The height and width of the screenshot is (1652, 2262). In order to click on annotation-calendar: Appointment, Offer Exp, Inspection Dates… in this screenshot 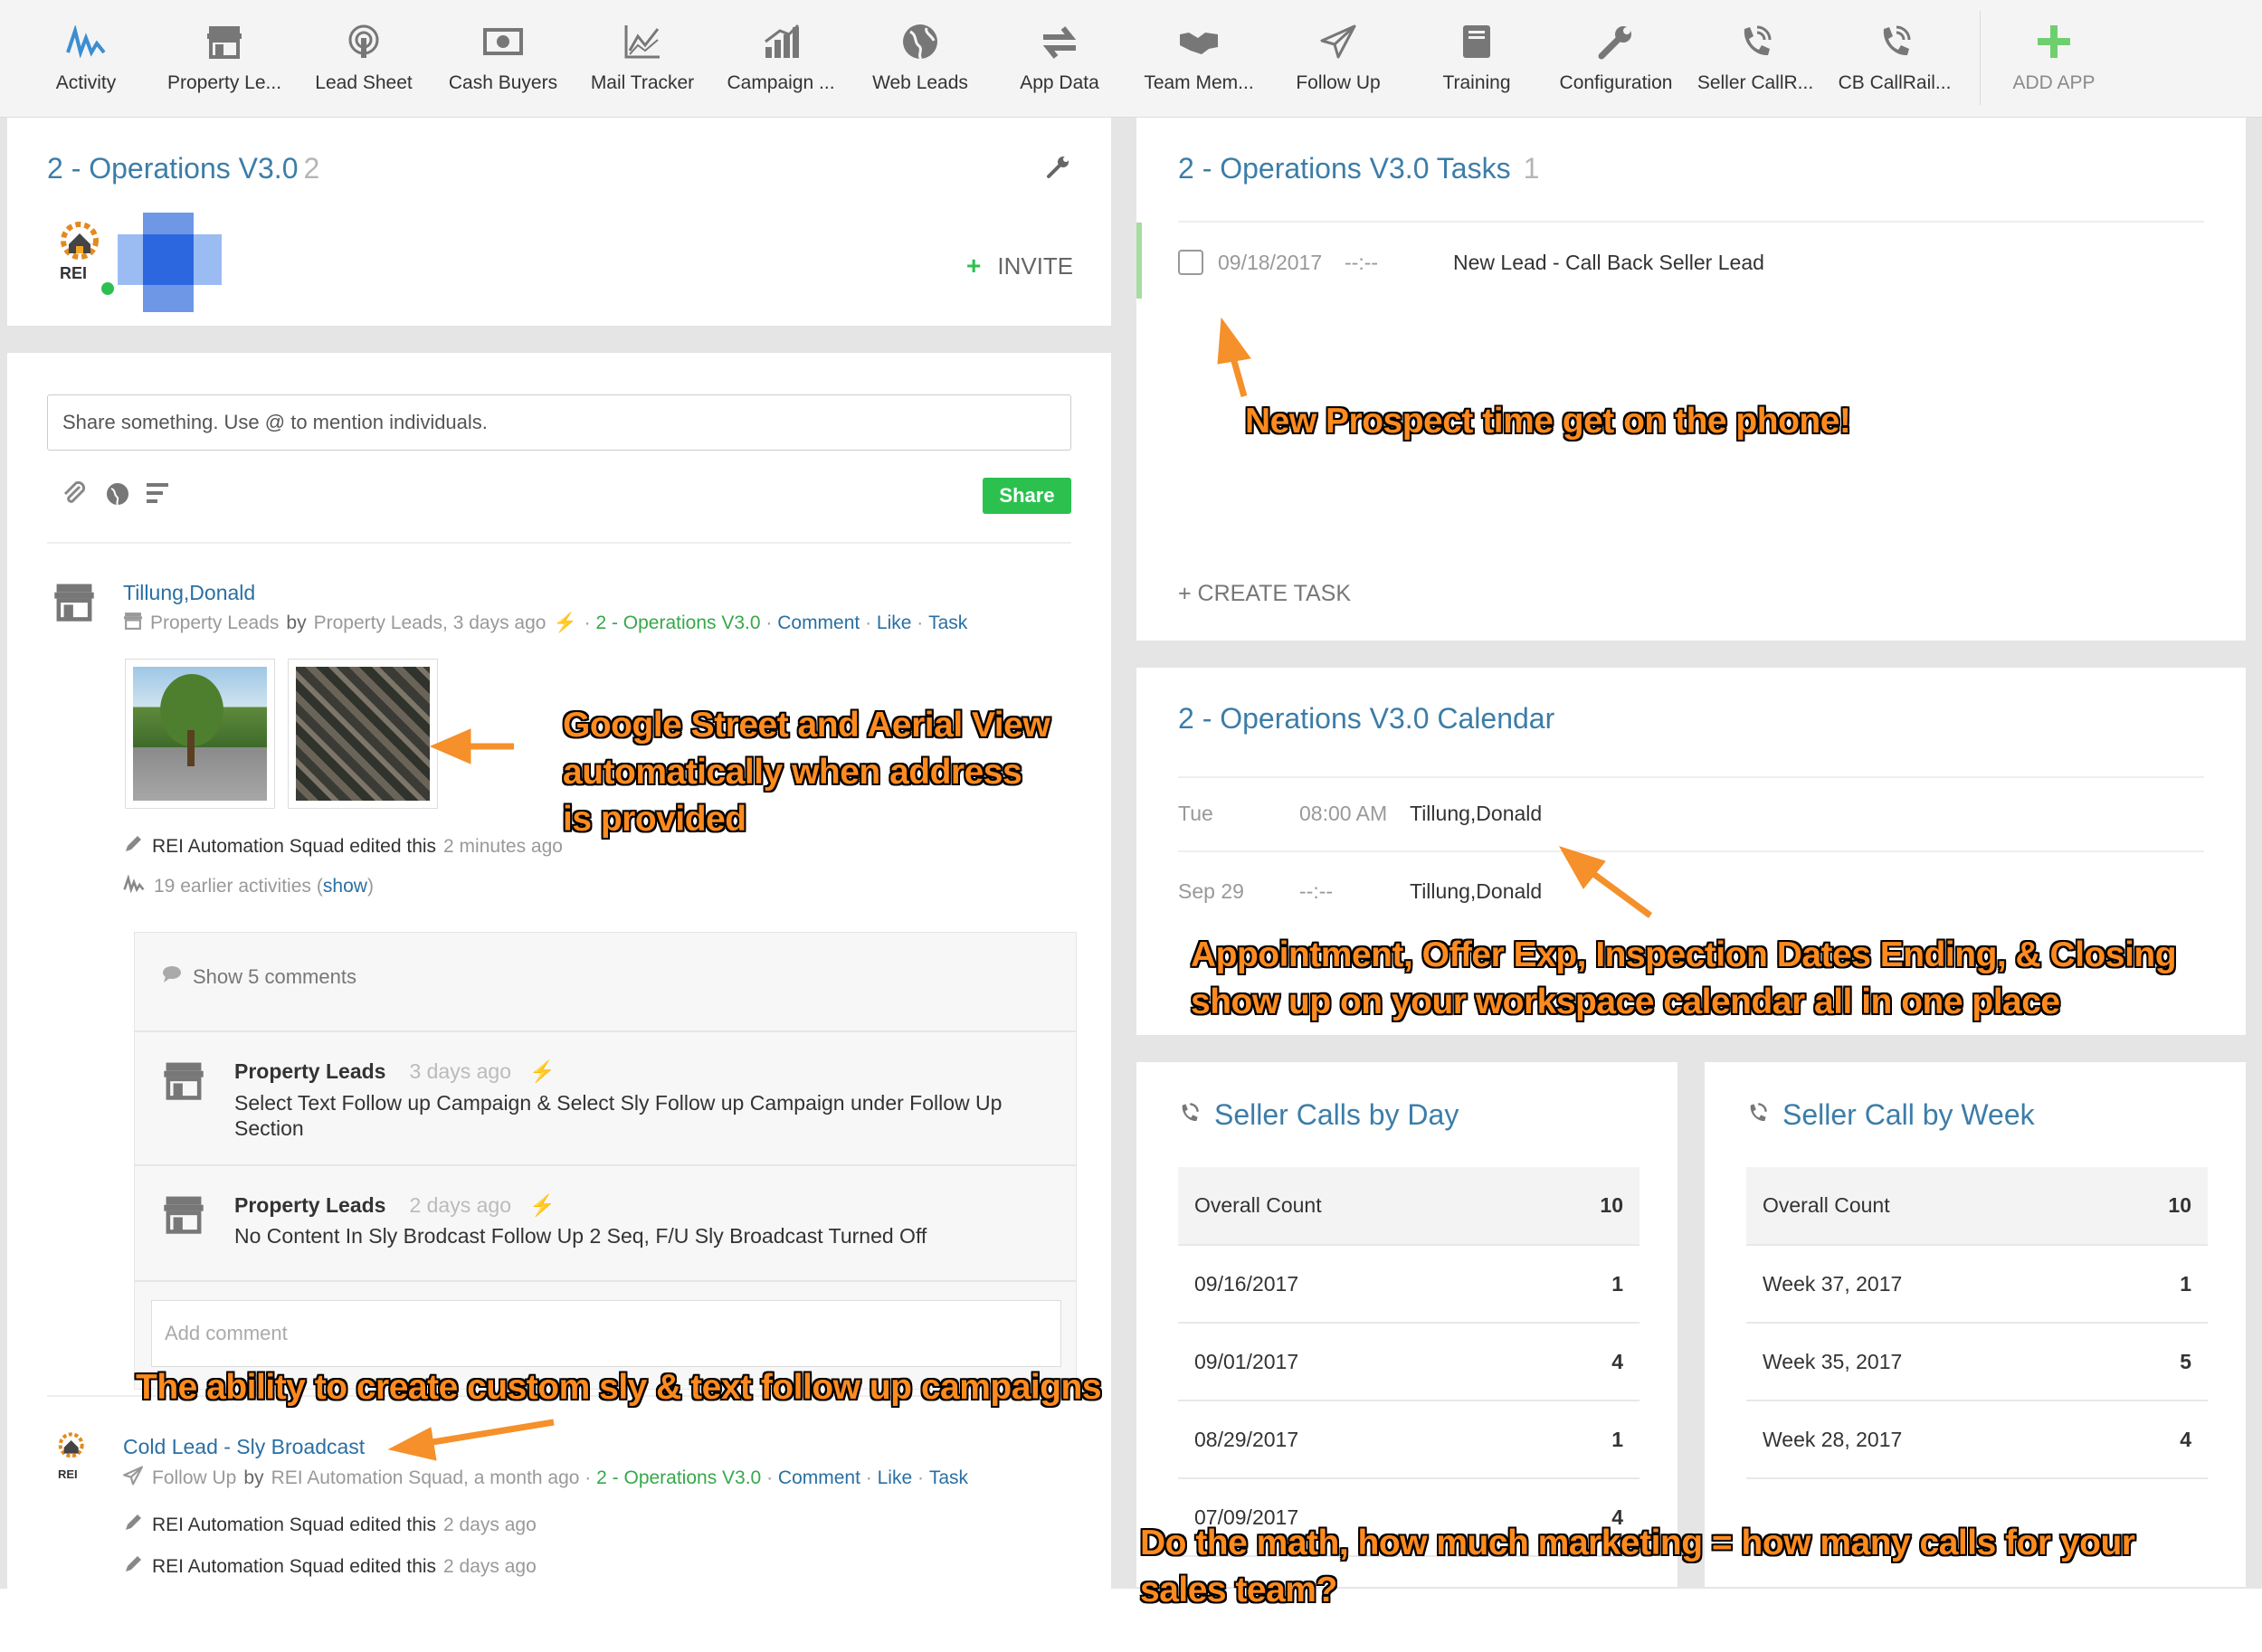, I will do `click(1684, 978)`.